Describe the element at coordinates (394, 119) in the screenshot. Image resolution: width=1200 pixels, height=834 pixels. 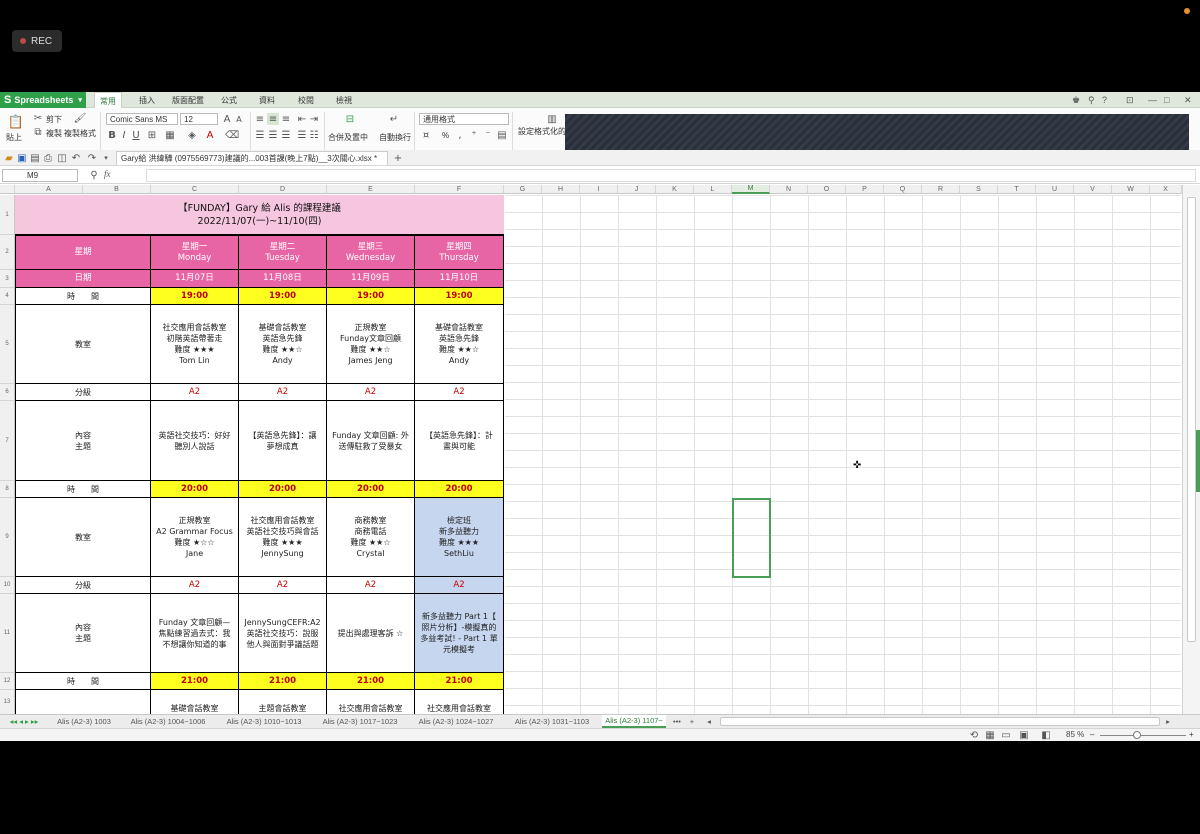
I see `wrap-text-icon: ↵` at that location.